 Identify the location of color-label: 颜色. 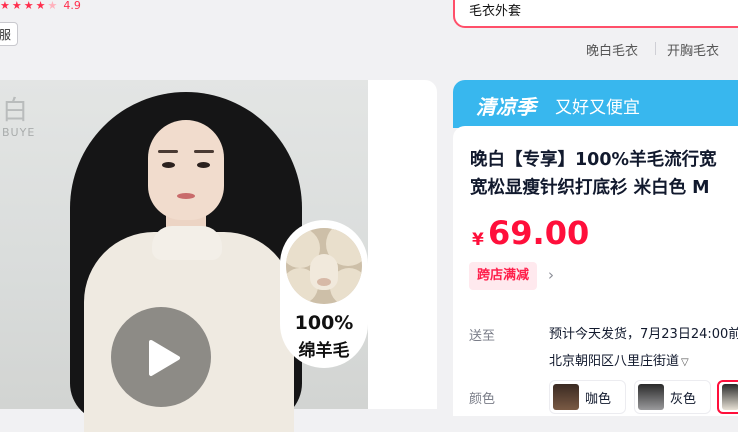
(482, 399).